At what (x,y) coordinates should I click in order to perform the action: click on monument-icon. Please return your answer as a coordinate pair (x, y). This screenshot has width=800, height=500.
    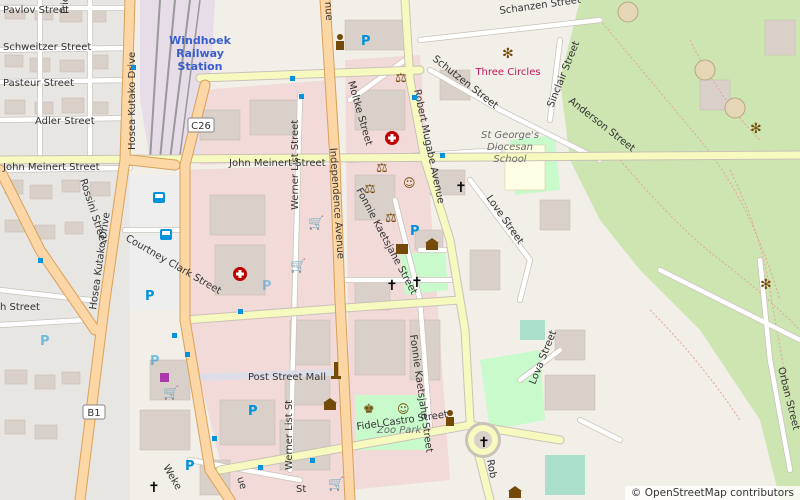
    Looking at the image, I should click on (336, 370).